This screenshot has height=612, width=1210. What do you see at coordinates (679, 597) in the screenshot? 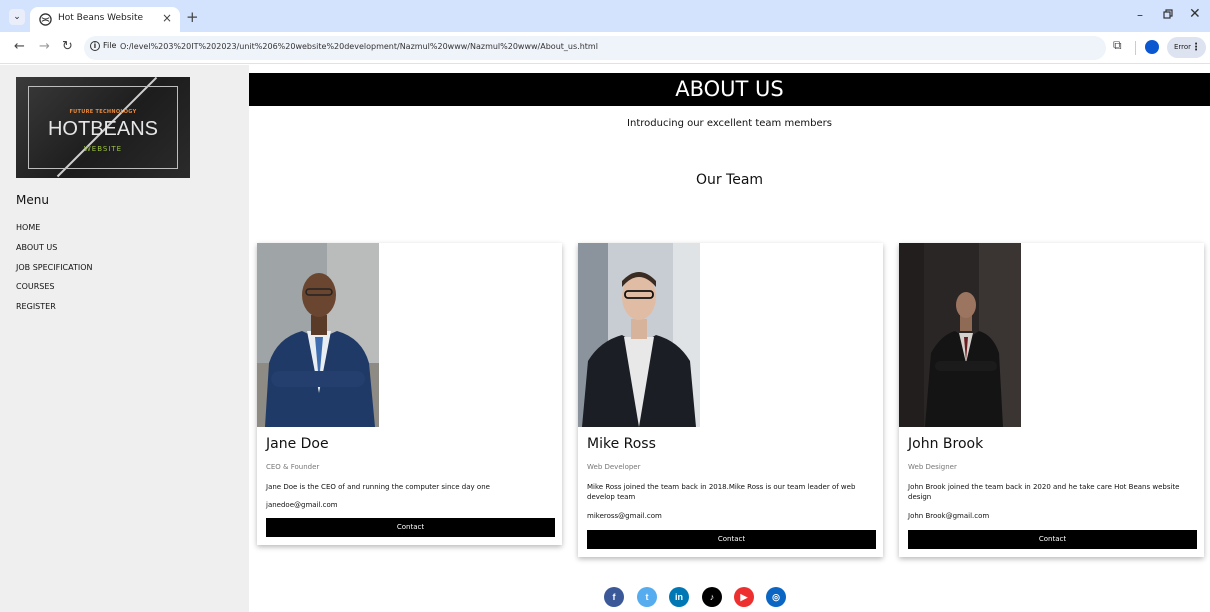
I see `linkedin-icon: in` at bounding box center [679, 597].